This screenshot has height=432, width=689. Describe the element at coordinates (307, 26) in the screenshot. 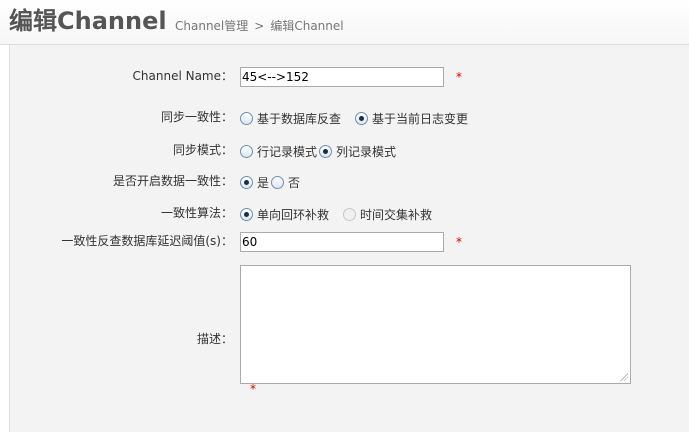

I see `breadcrumb-current: 编辑Channel` at that location.